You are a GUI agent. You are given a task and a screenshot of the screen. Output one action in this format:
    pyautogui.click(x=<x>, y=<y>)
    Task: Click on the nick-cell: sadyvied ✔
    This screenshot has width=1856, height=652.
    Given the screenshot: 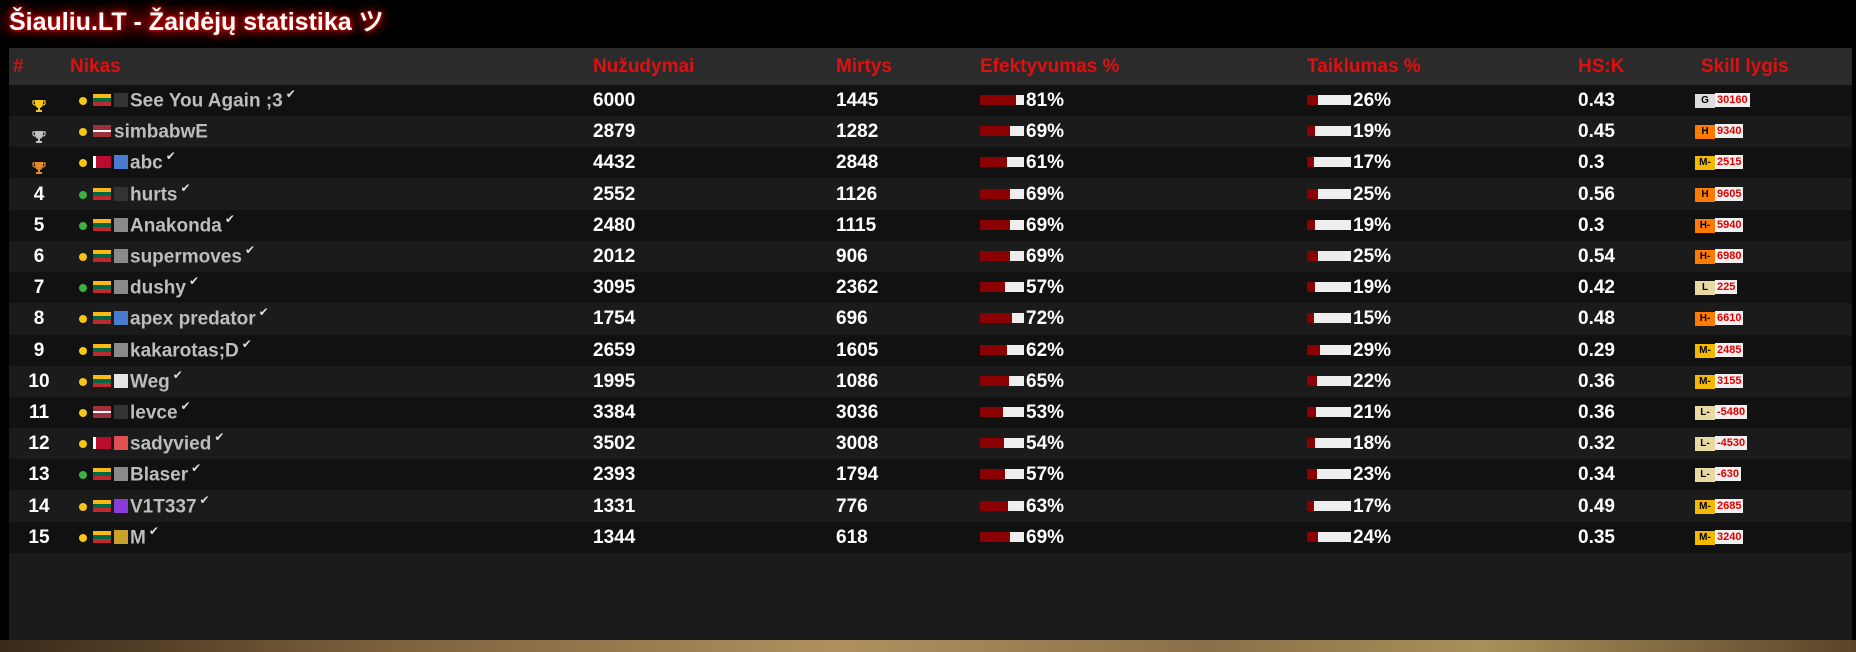 What is the action you would take?
    pyautogui.click(x=329, y=443)
    